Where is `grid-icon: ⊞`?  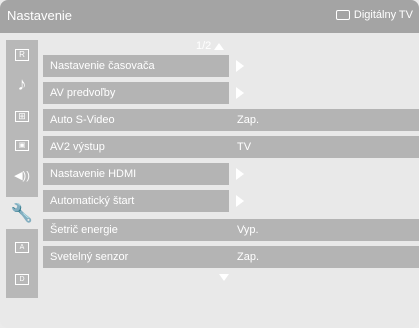 grid-icon: ⊞ is located at coordinates (22, 116).